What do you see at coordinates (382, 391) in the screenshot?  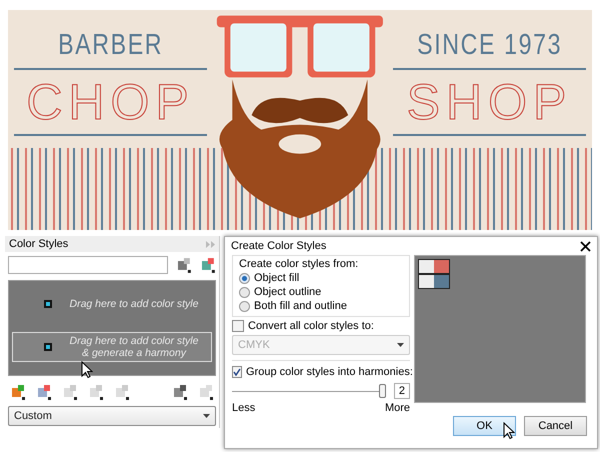 I see `slider-thumb` at bounding box center [382, 391].